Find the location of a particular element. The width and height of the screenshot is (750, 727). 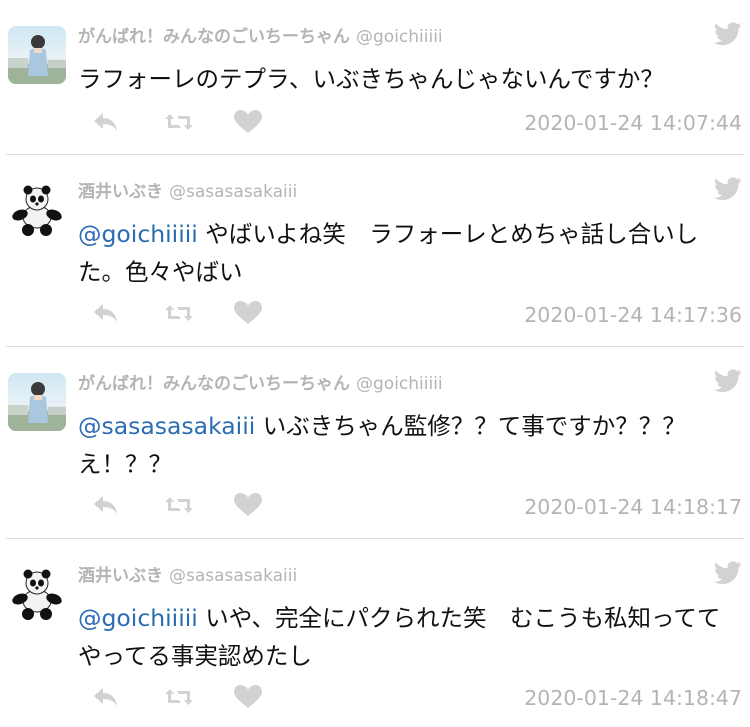

tweet-timestamp: 2020-01-24 14:18:47 is located at coordinates (633, 698).